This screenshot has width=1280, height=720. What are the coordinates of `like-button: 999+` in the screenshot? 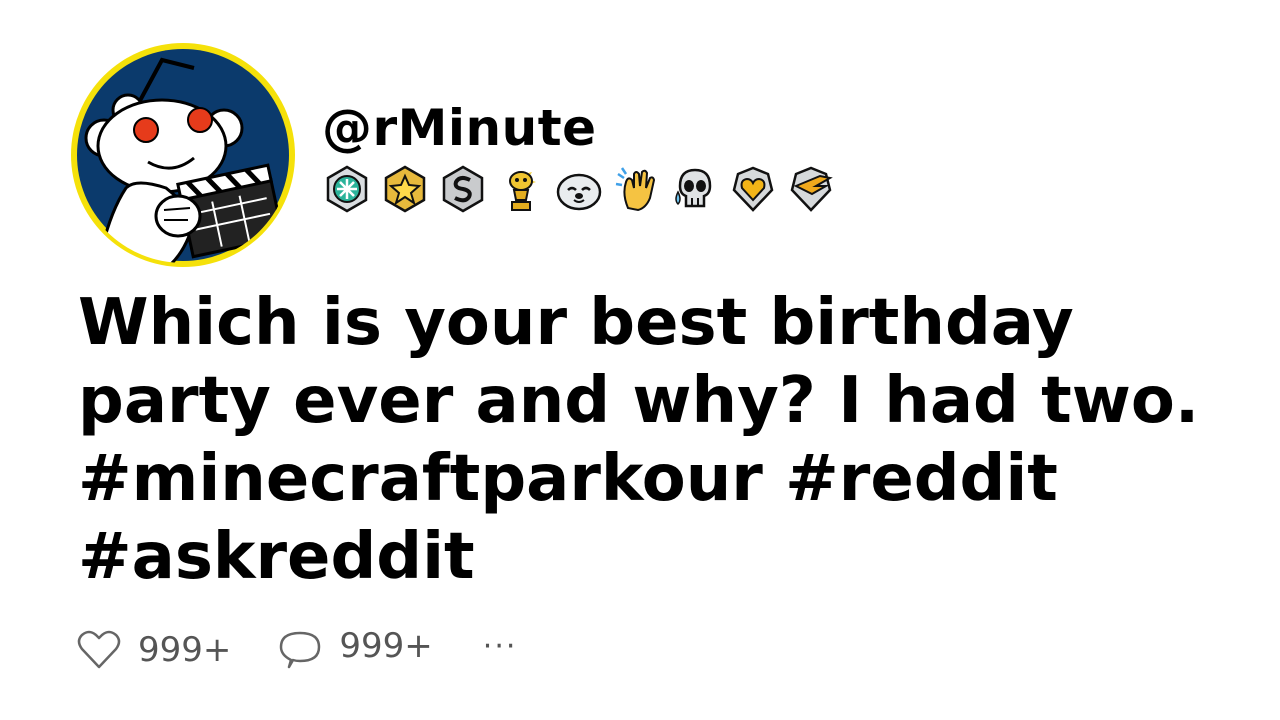 It's located at (153, 650).